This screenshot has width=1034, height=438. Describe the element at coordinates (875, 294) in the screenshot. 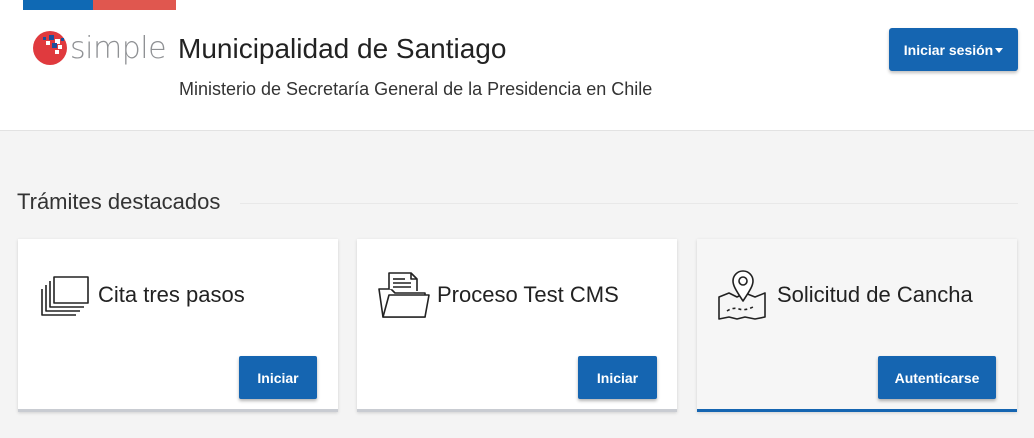

I see `card-title: Solicitud de Cancha` at that location.